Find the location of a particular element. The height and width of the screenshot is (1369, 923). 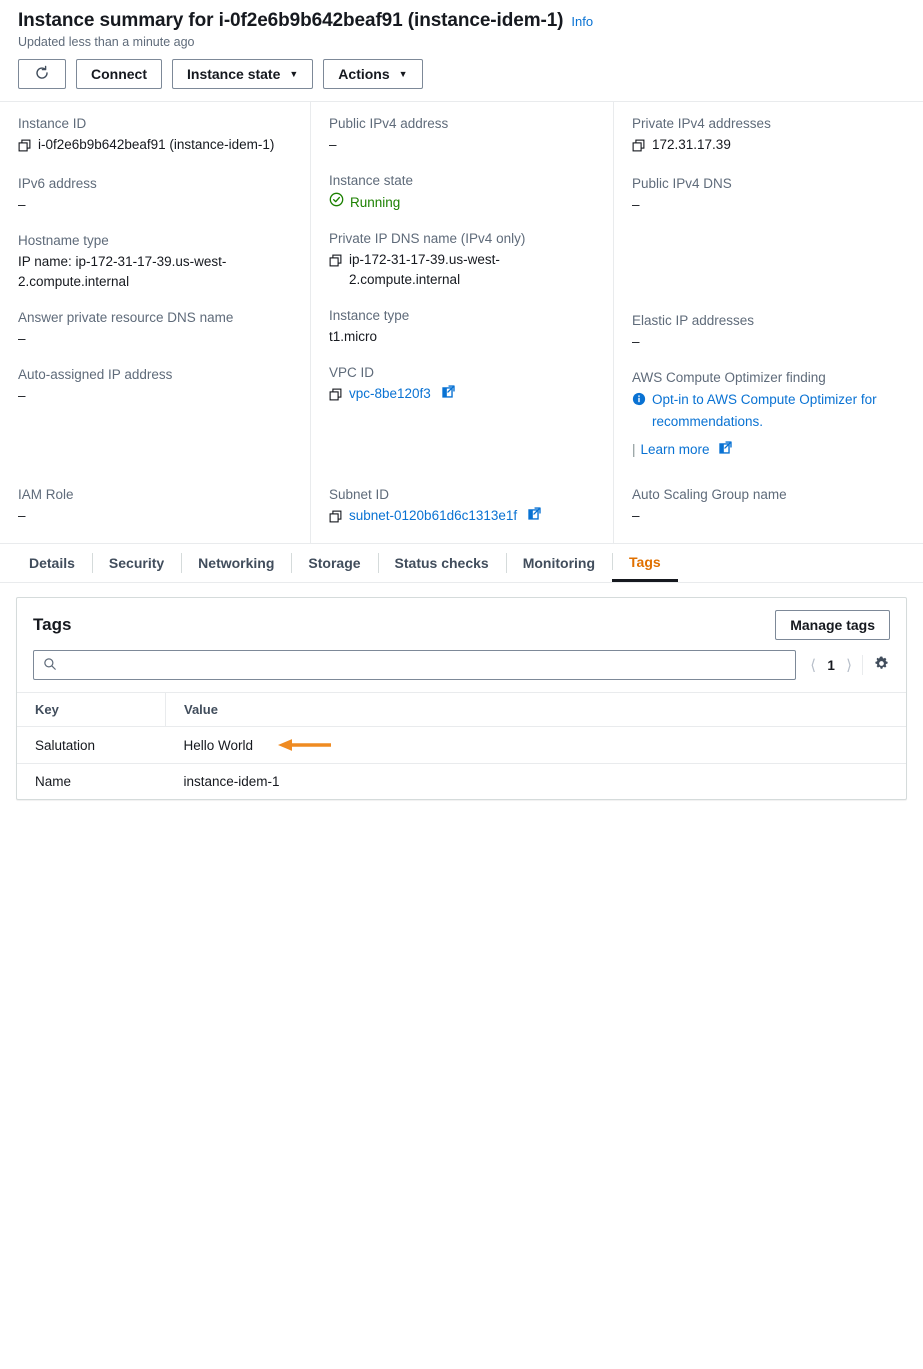

tag-value-cell: Hello World is located at coordinates (536, 745).